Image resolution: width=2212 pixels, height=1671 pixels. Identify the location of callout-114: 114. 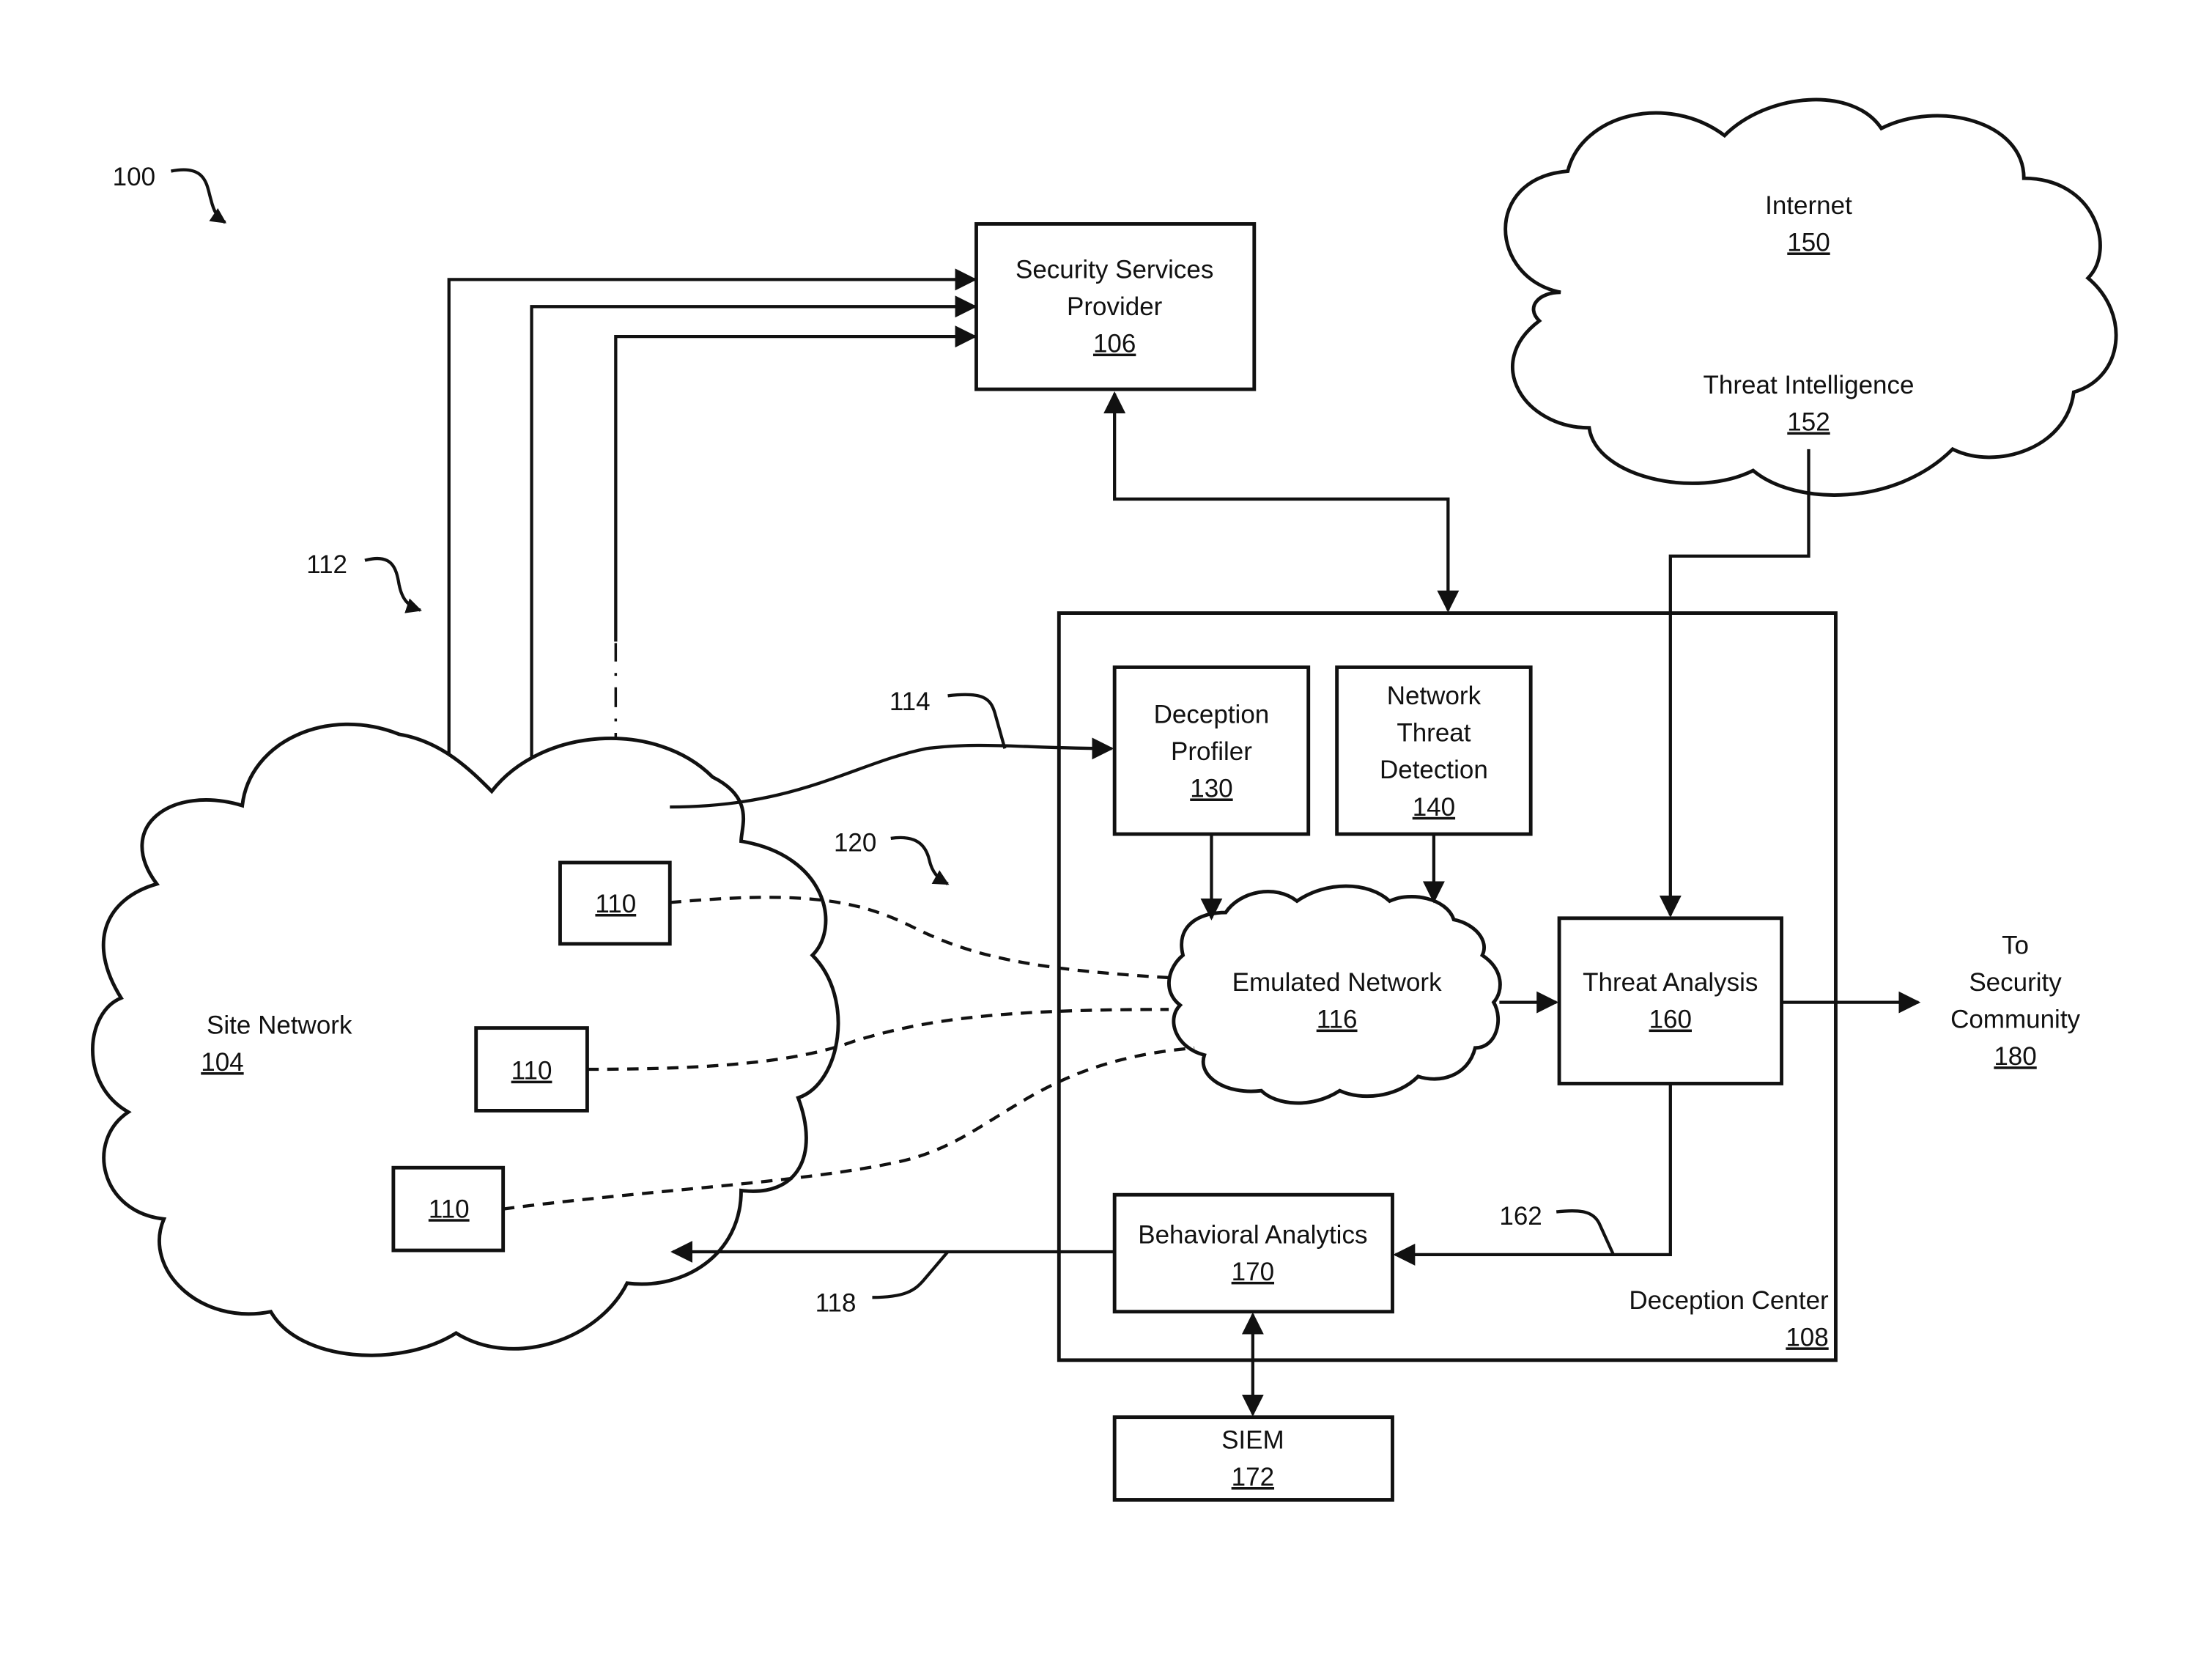
(910, 701).